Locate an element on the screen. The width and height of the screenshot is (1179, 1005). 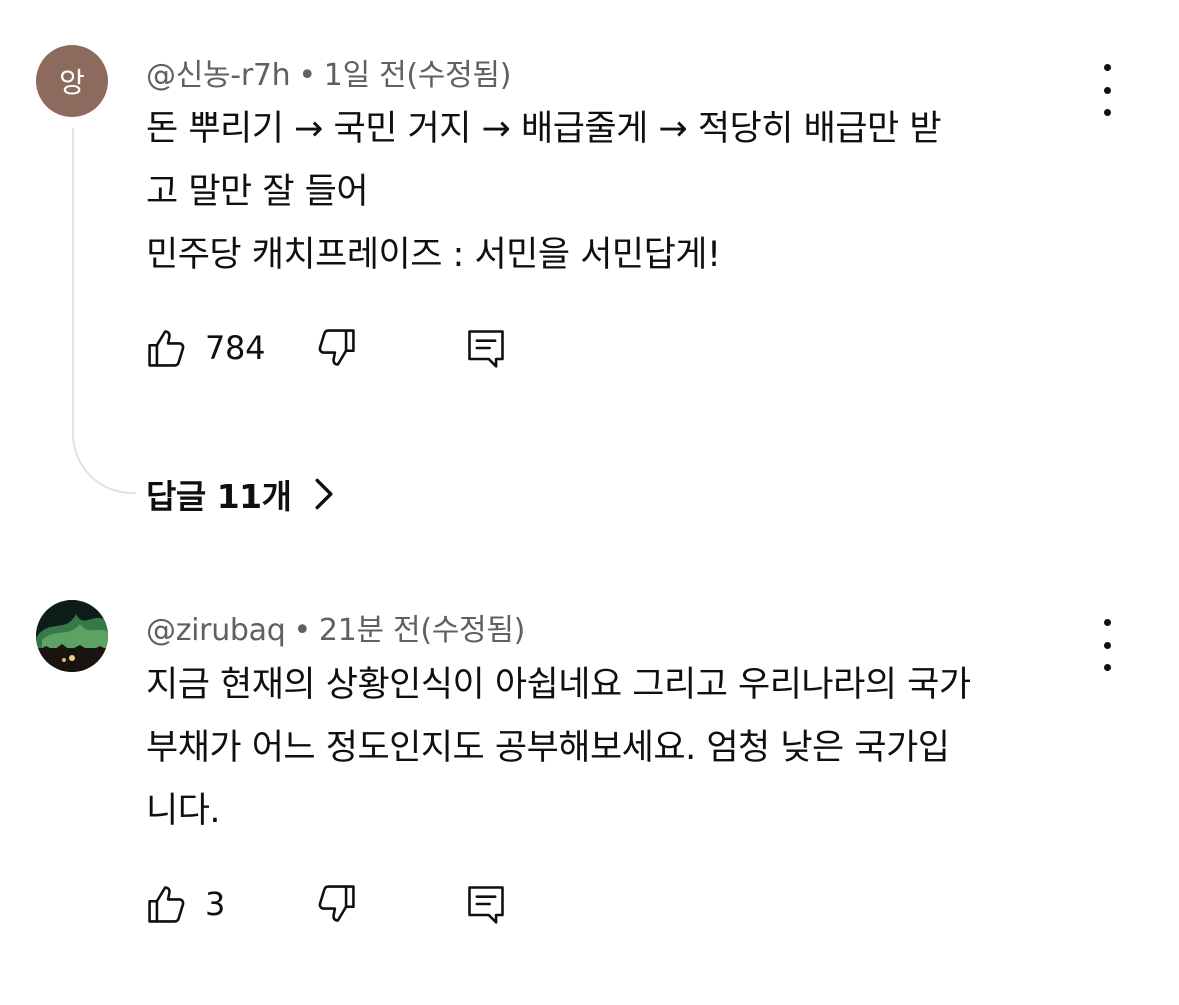
avatar is located at coordinates (72, 636).